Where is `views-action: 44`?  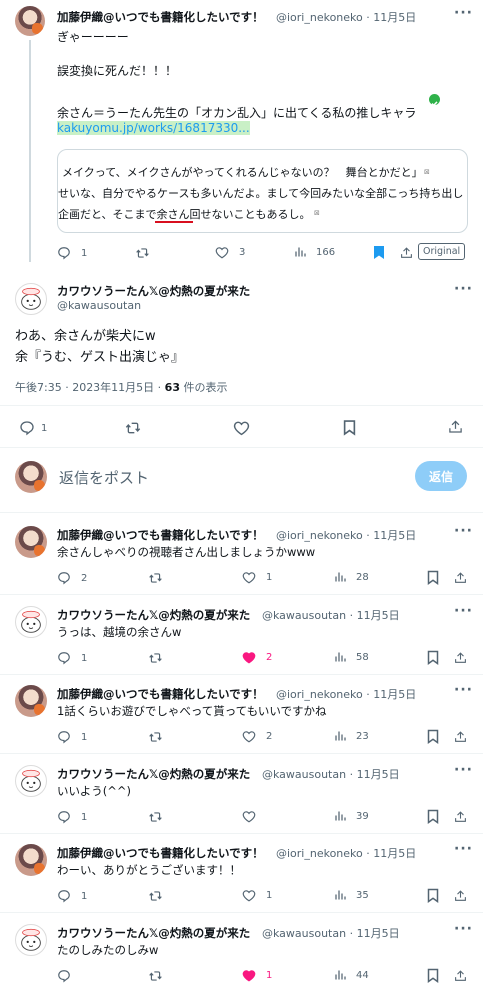
views-action: 44 is located at coordinates (351, 975).